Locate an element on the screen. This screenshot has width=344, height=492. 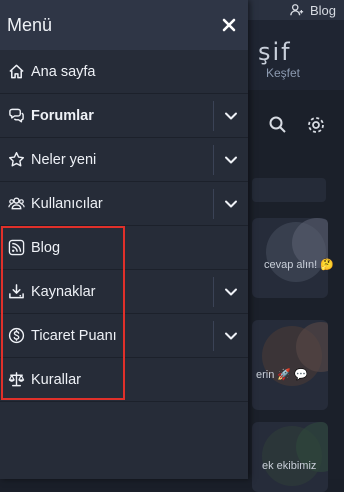
card-snippet: ek ekibimiz is located at coordinates (289, 466).